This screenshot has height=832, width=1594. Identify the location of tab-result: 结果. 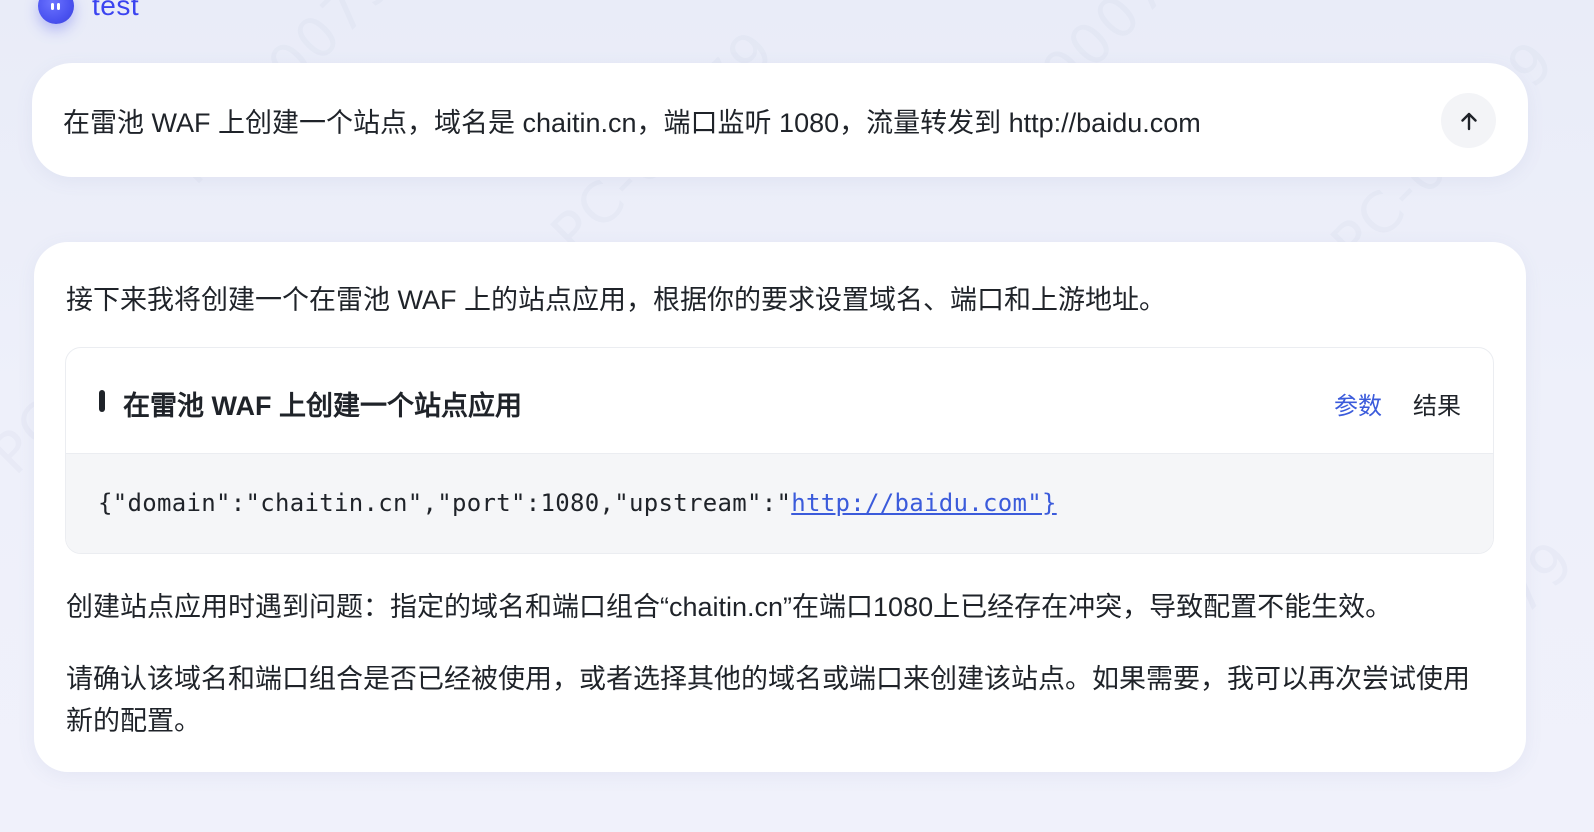
(1437, 403).